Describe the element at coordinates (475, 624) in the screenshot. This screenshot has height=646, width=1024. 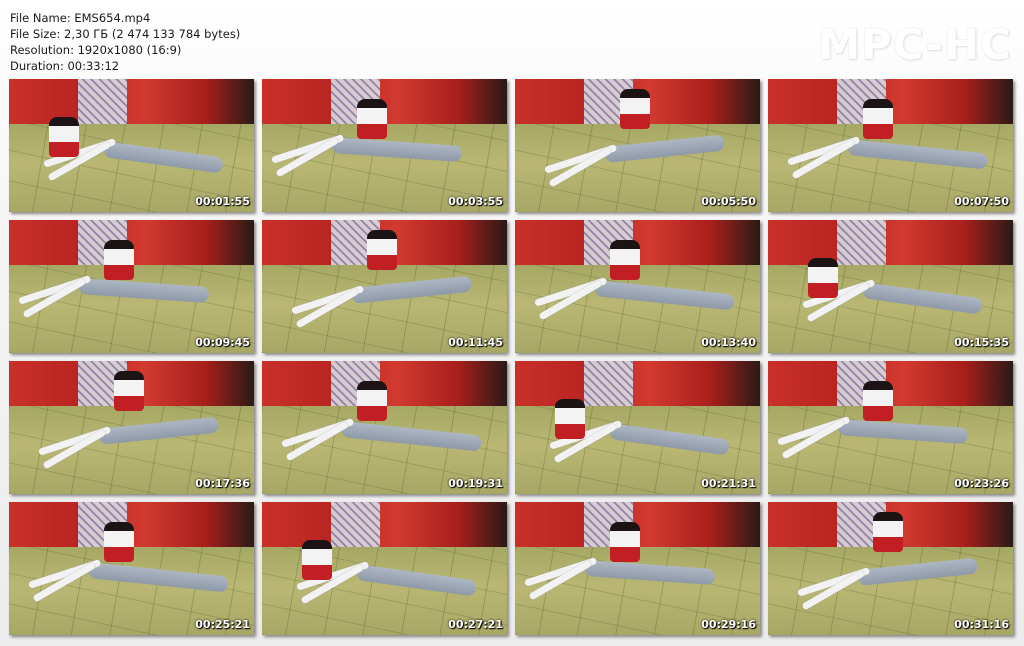
I see `thumbnail-timestamp: 00:27:21` at that location.